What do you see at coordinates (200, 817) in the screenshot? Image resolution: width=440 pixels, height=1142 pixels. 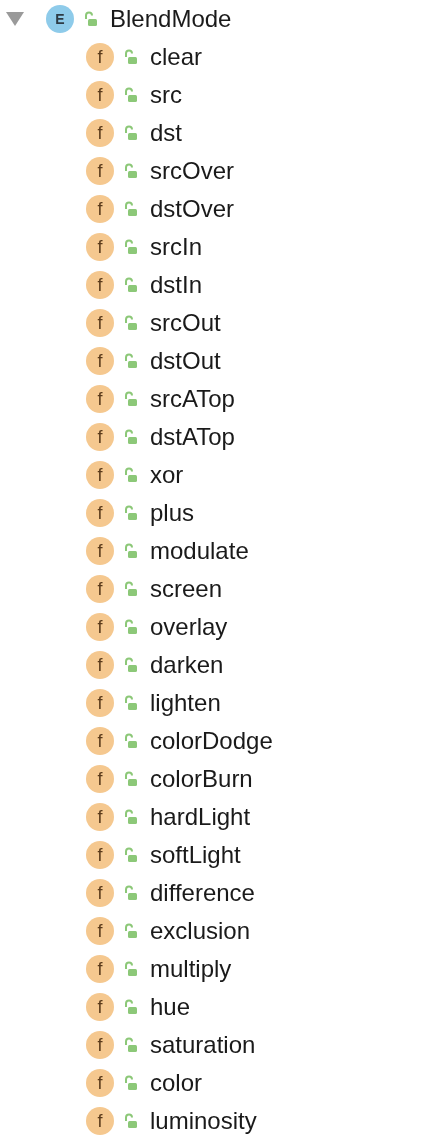 I see `field-name: hardLight` at bounding box center [200, 817].